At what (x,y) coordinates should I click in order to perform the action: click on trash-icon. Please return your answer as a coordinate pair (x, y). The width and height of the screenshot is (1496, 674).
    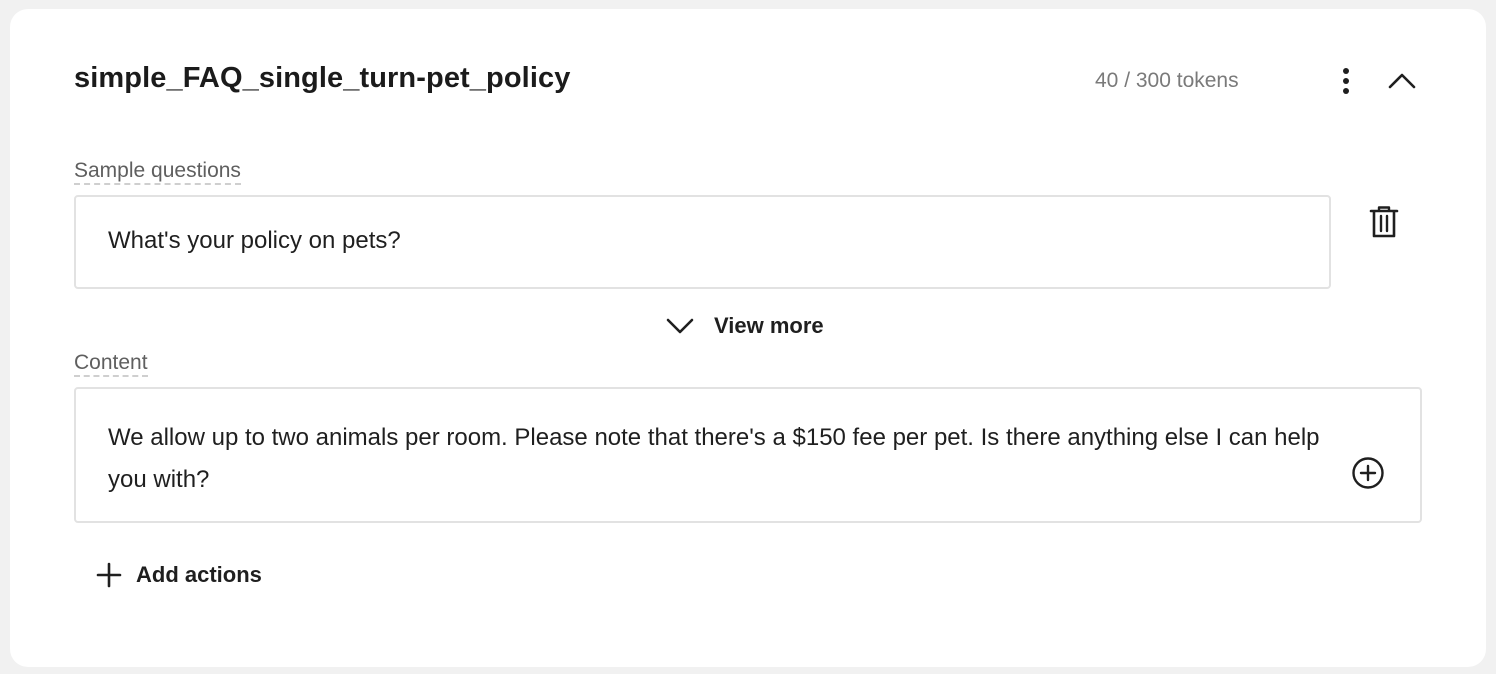
    Looking at the image, I should click on (1384, 222).